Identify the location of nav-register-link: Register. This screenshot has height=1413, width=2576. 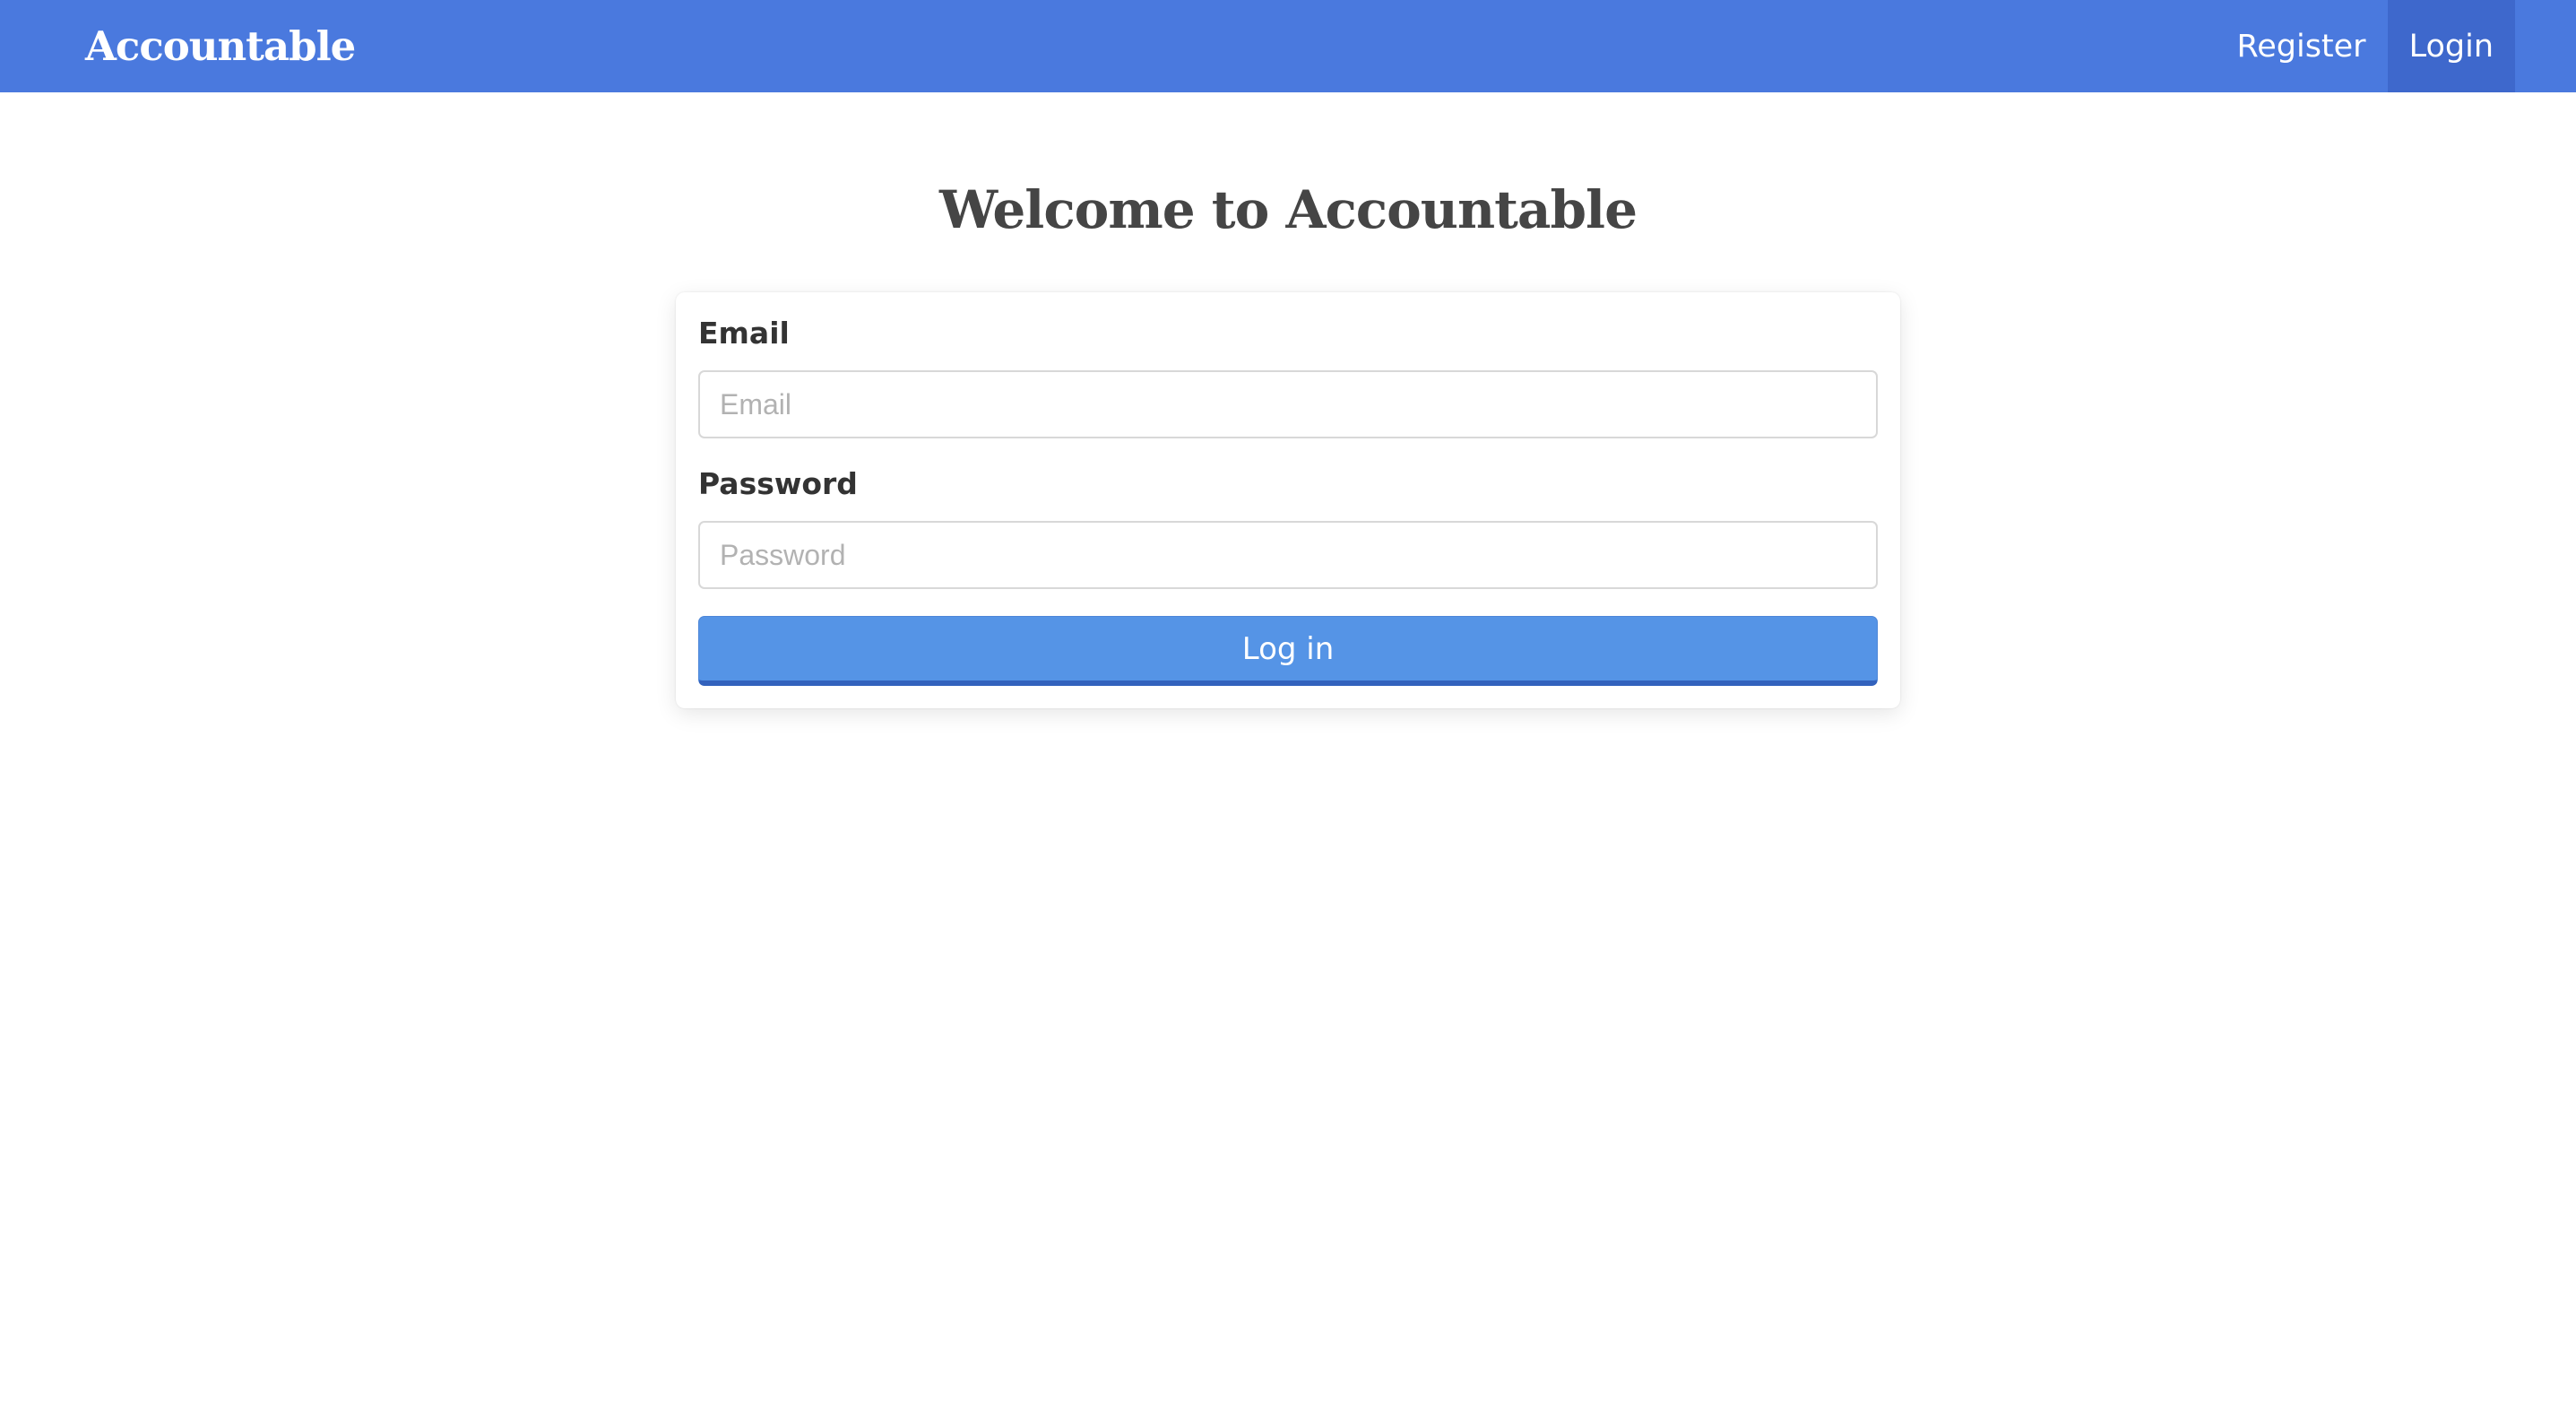
(2301, 46).